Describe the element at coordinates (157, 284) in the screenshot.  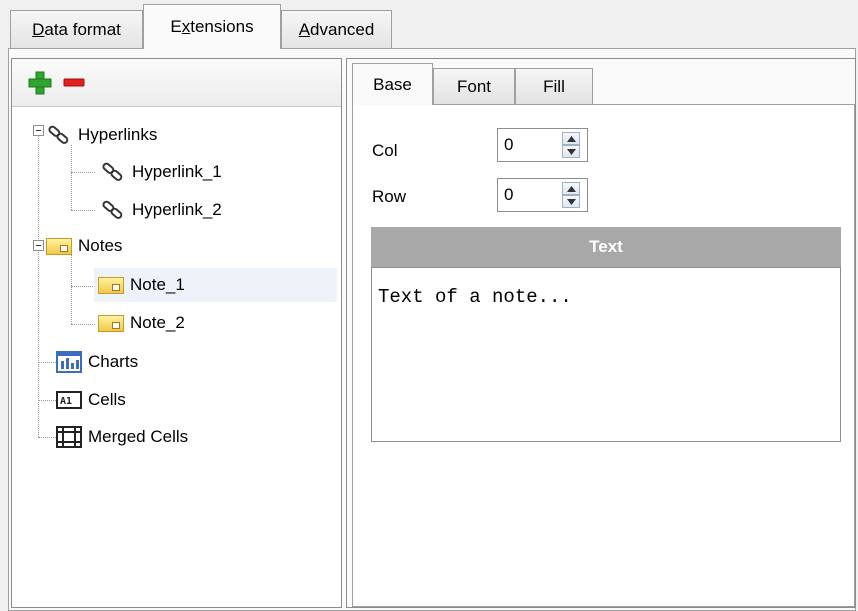
I see `tree-item-label: Note_1` at that location.